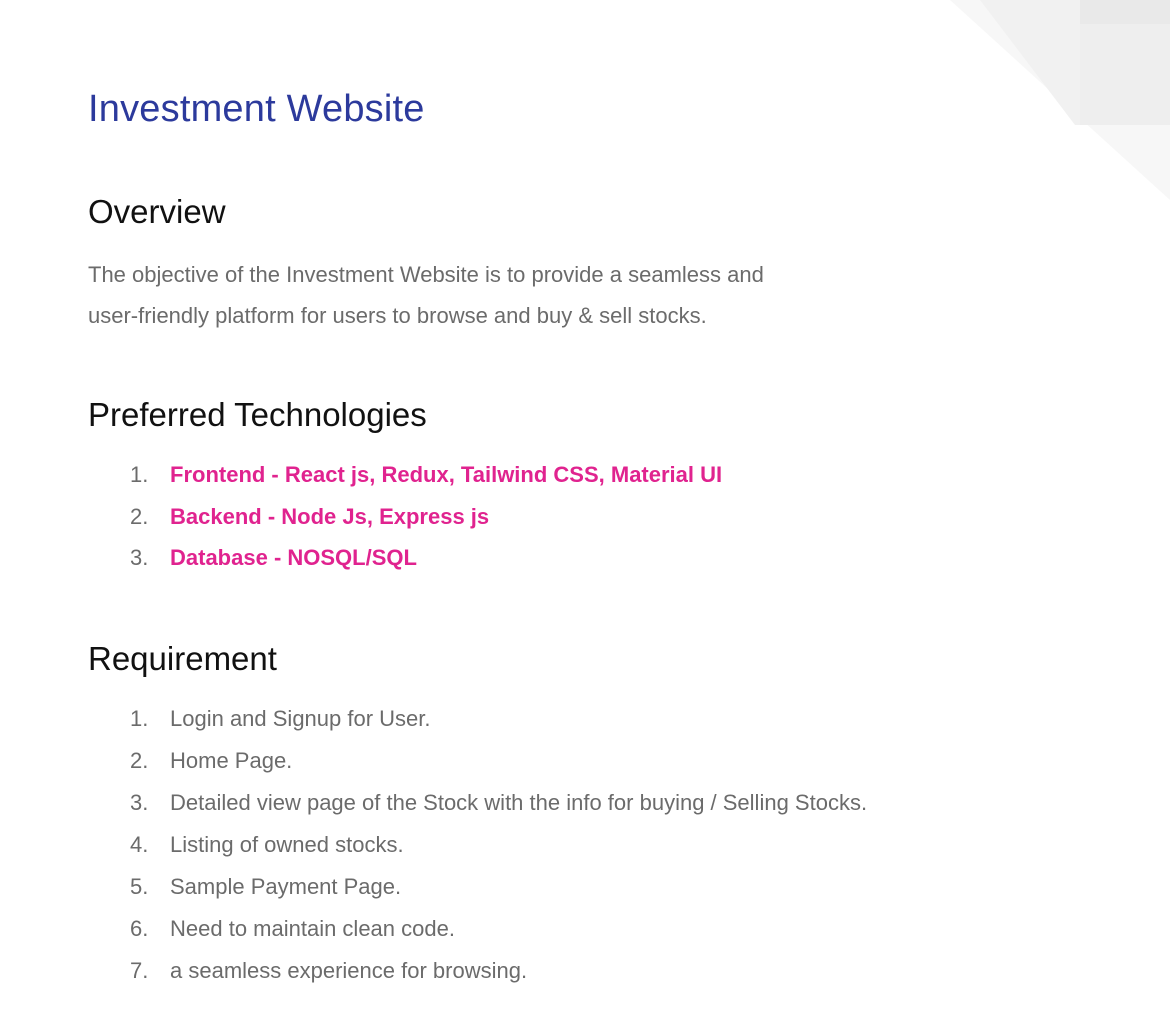 The height and width of the screenshot is (1012, 1170). What do you see at coordinates (287, 844) in the screenshot?
I see `requirement-text: Listing of owned stocks.` at bounding box center [287, 844].